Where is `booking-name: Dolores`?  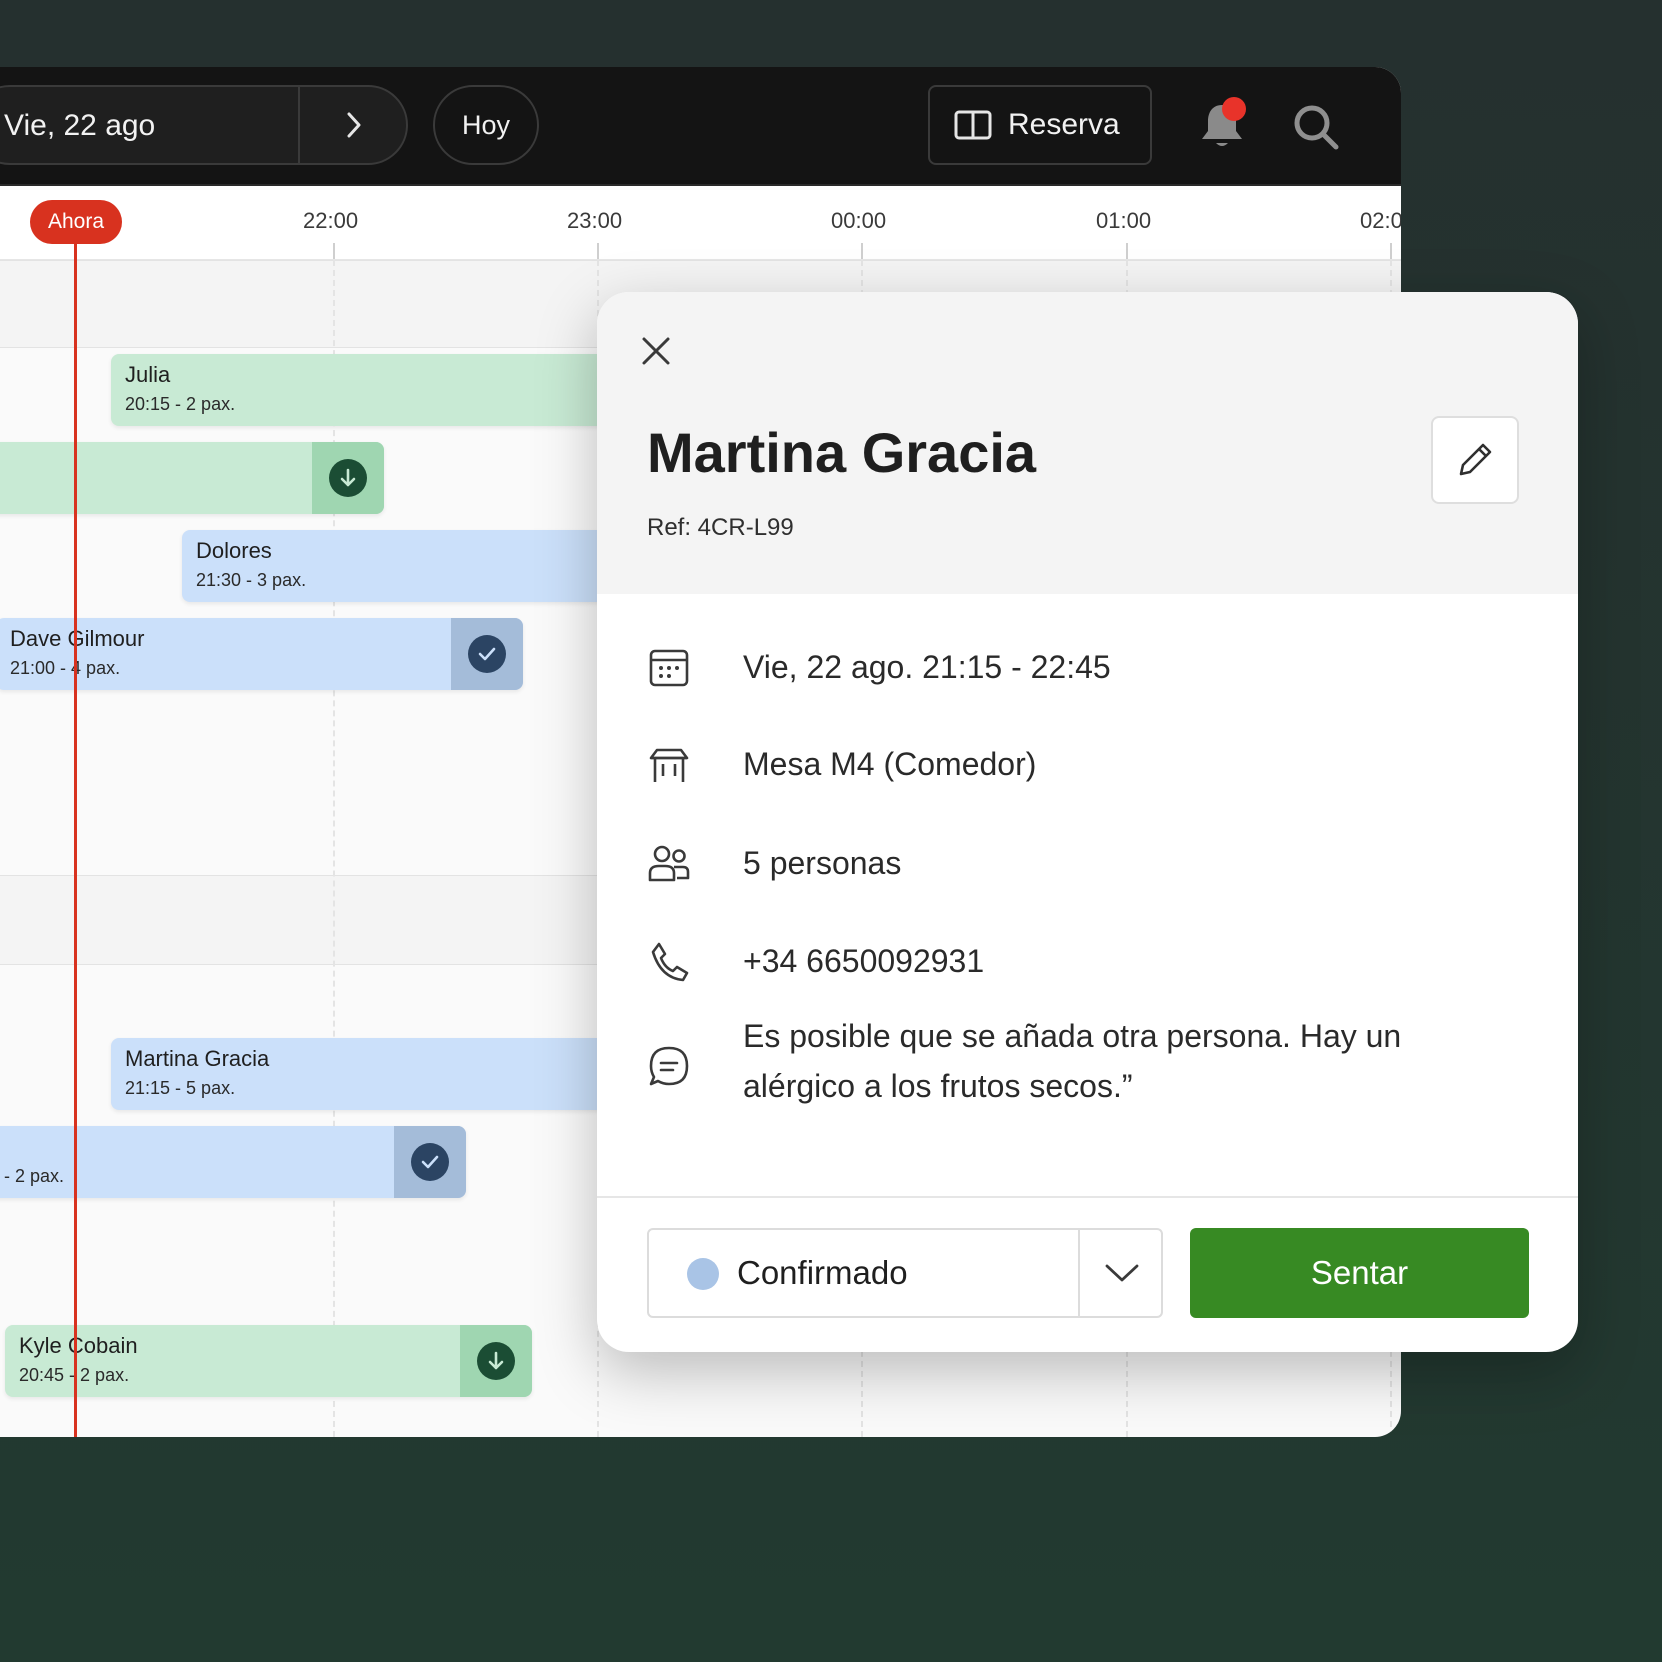
booking-name: Dolores is located at coordinates (234, 550).